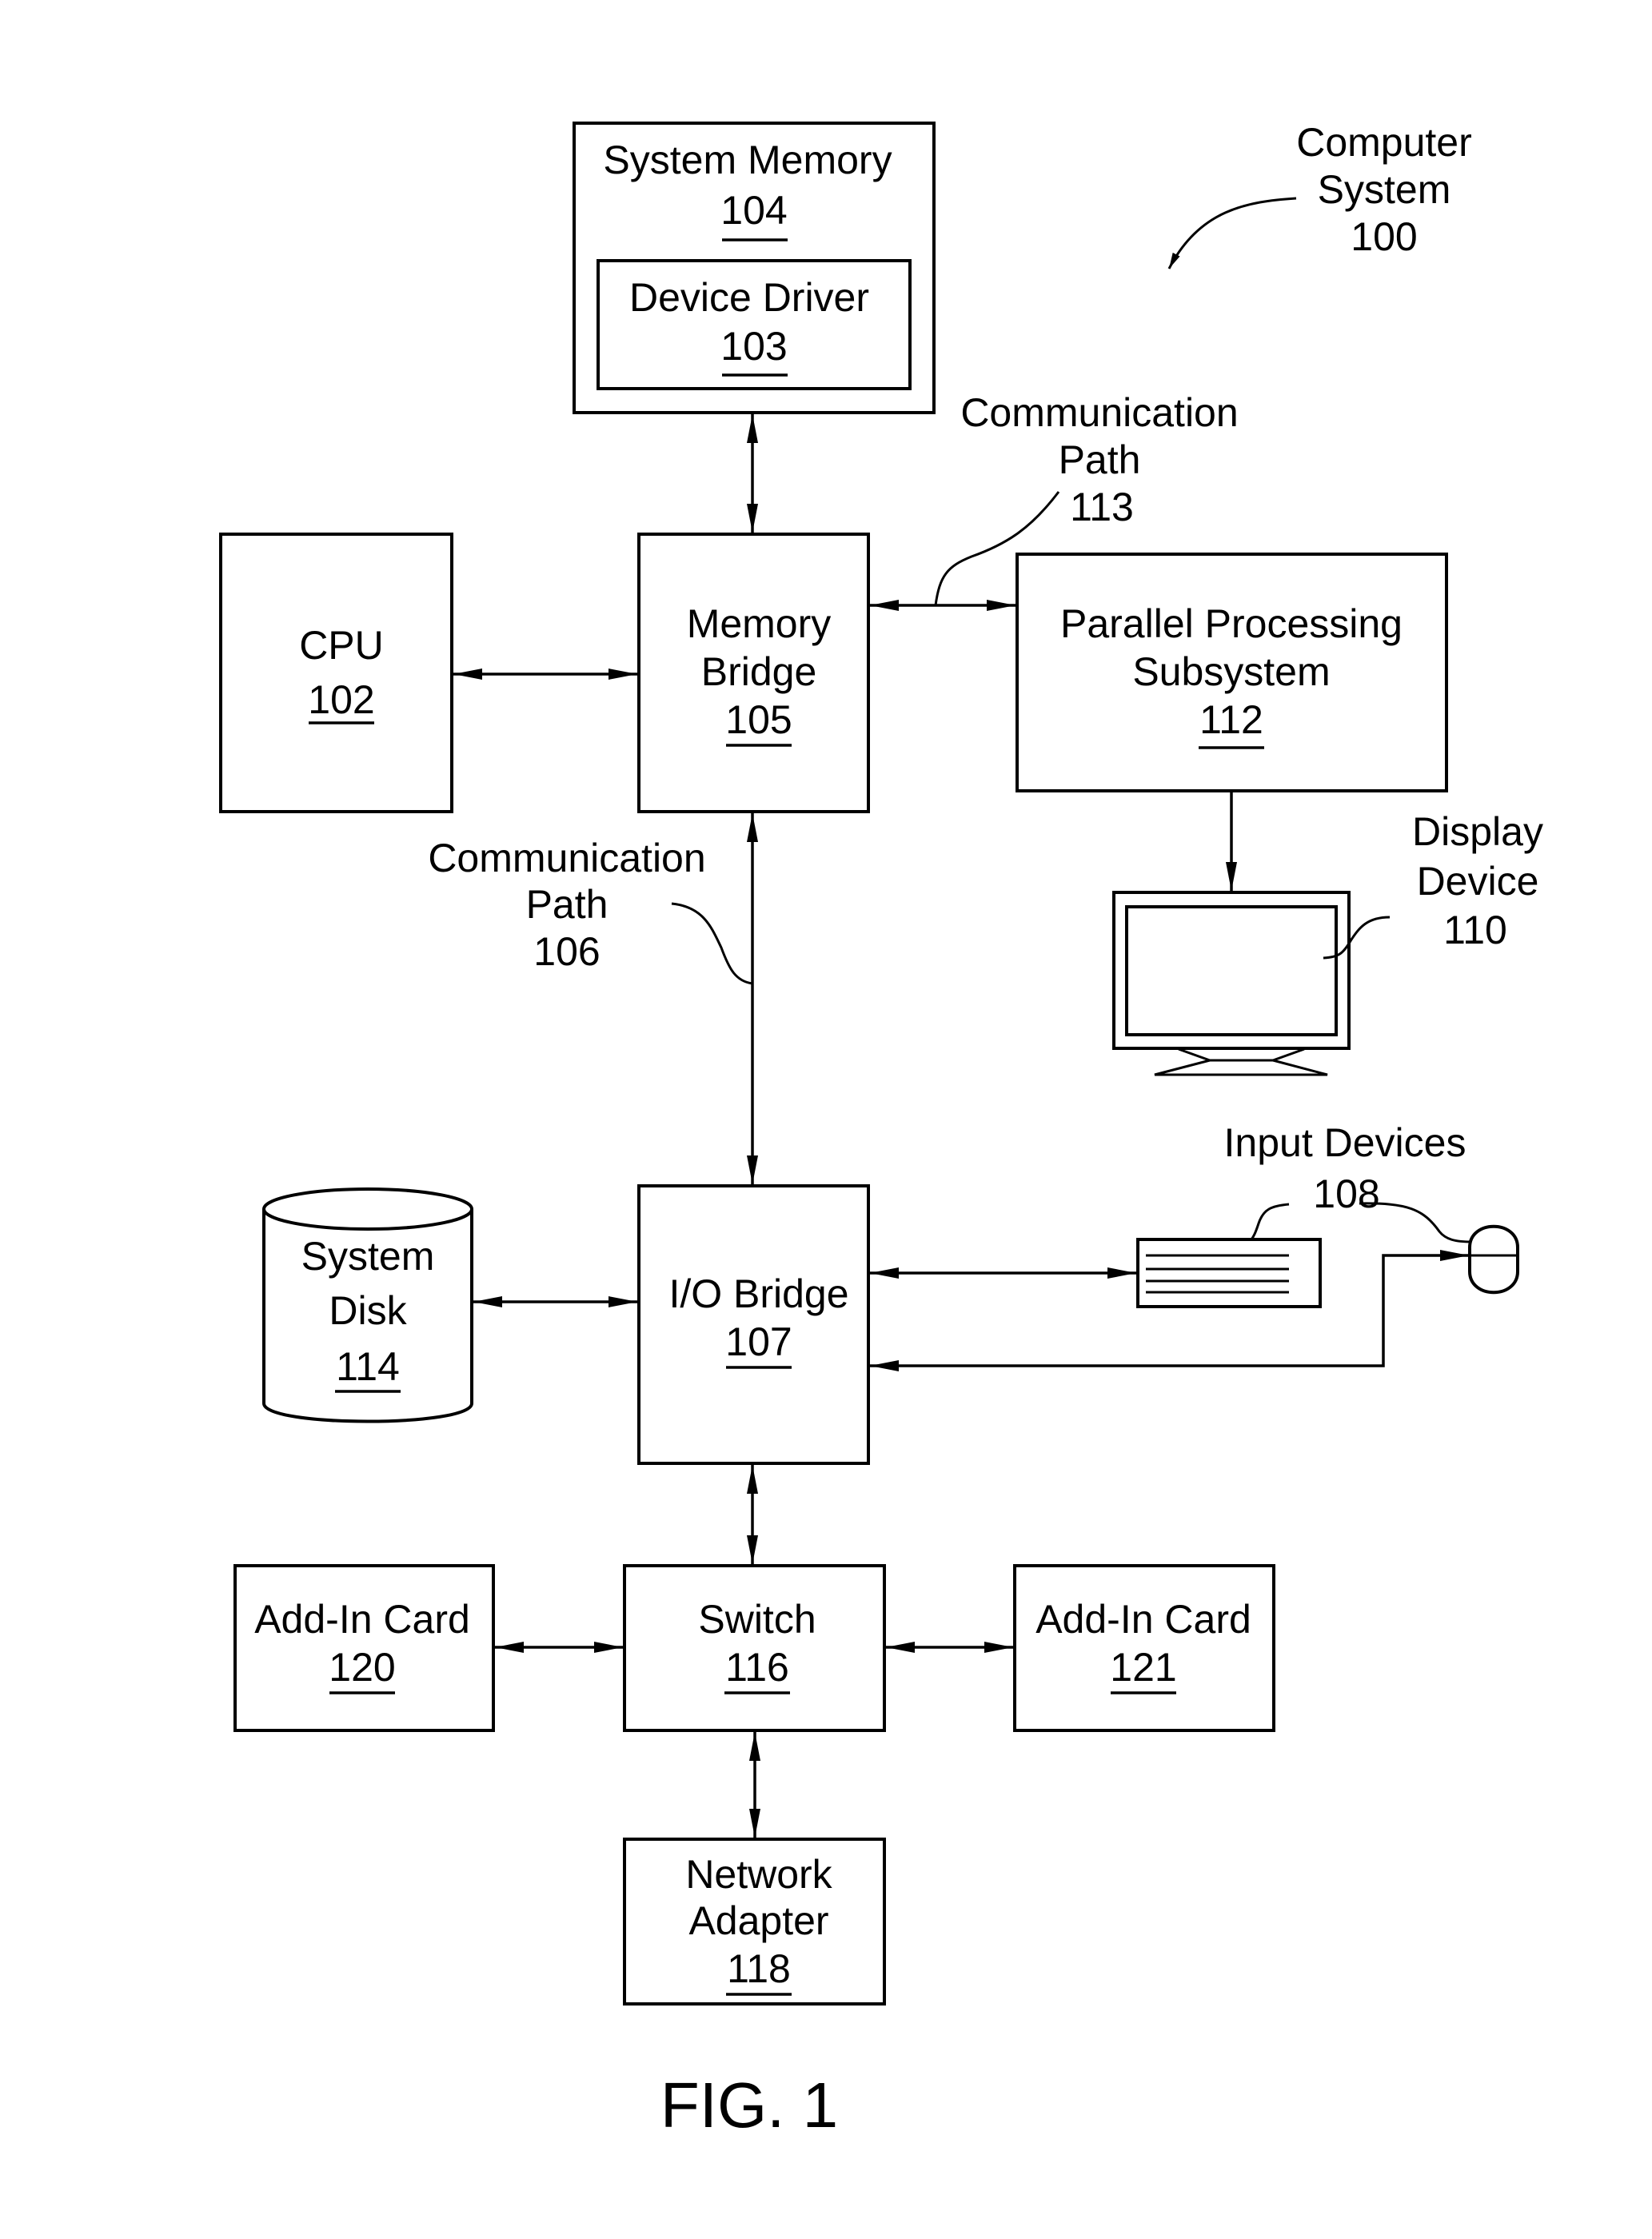  What do you see at coordinates (758, 1920) in the screenshot?
I see `network-adapter-label-line2: Adapter` at bounding box center [758, 1920].